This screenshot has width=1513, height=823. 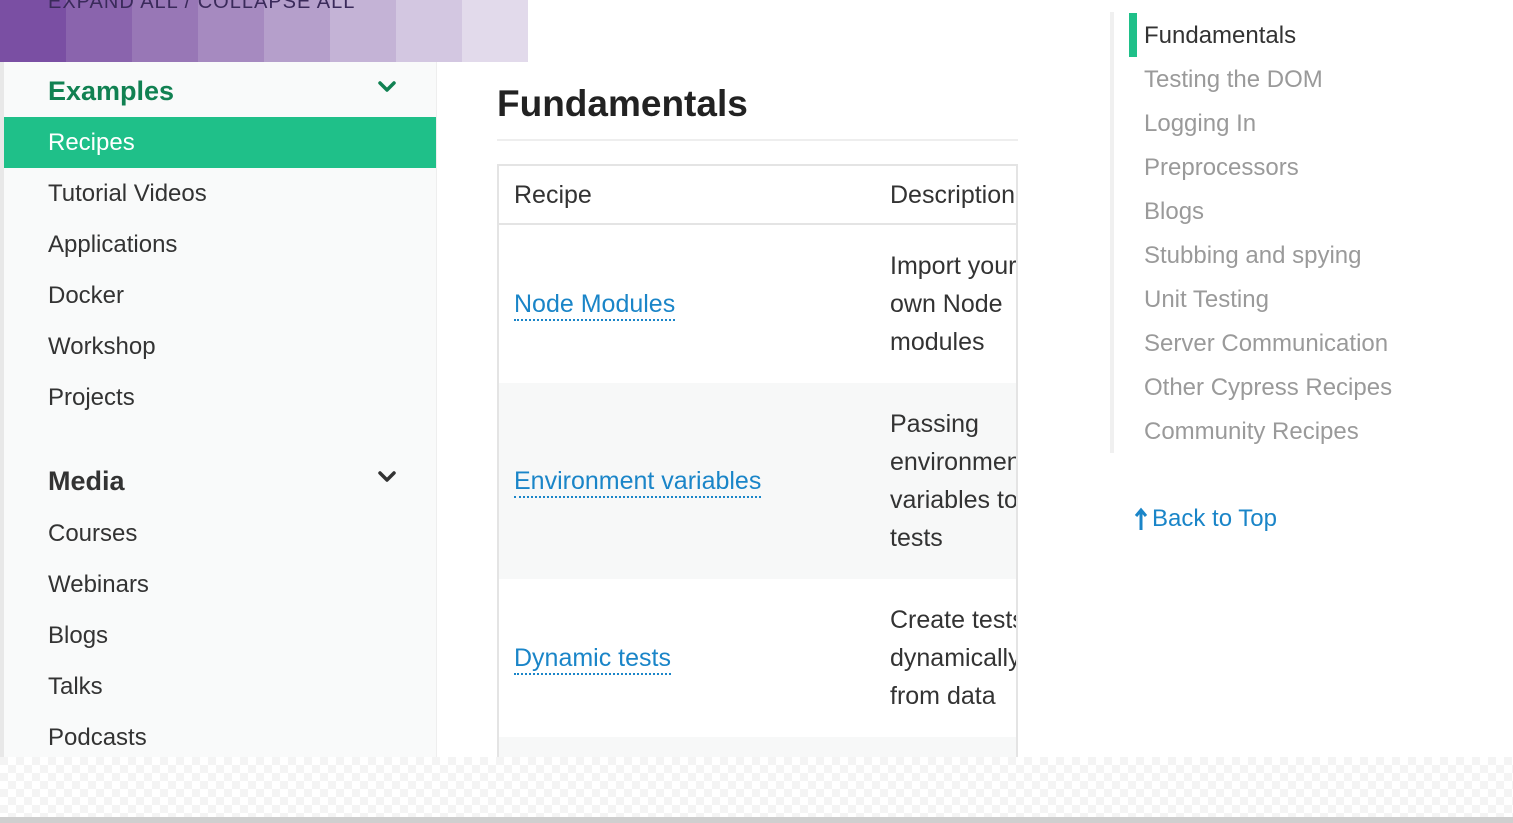 I want to click on toc-item-testing-the-dom: Testing the DOM, so click(x=1233, y=80).